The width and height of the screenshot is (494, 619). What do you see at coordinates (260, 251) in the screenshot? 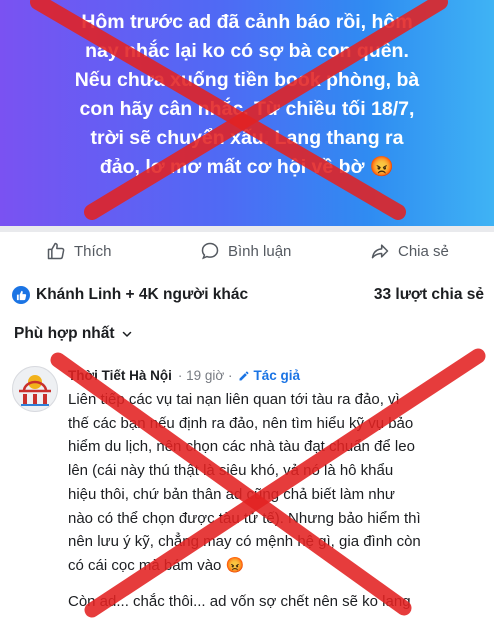
I see `comment-label: Bình luận` at bounding box center [260, 251].